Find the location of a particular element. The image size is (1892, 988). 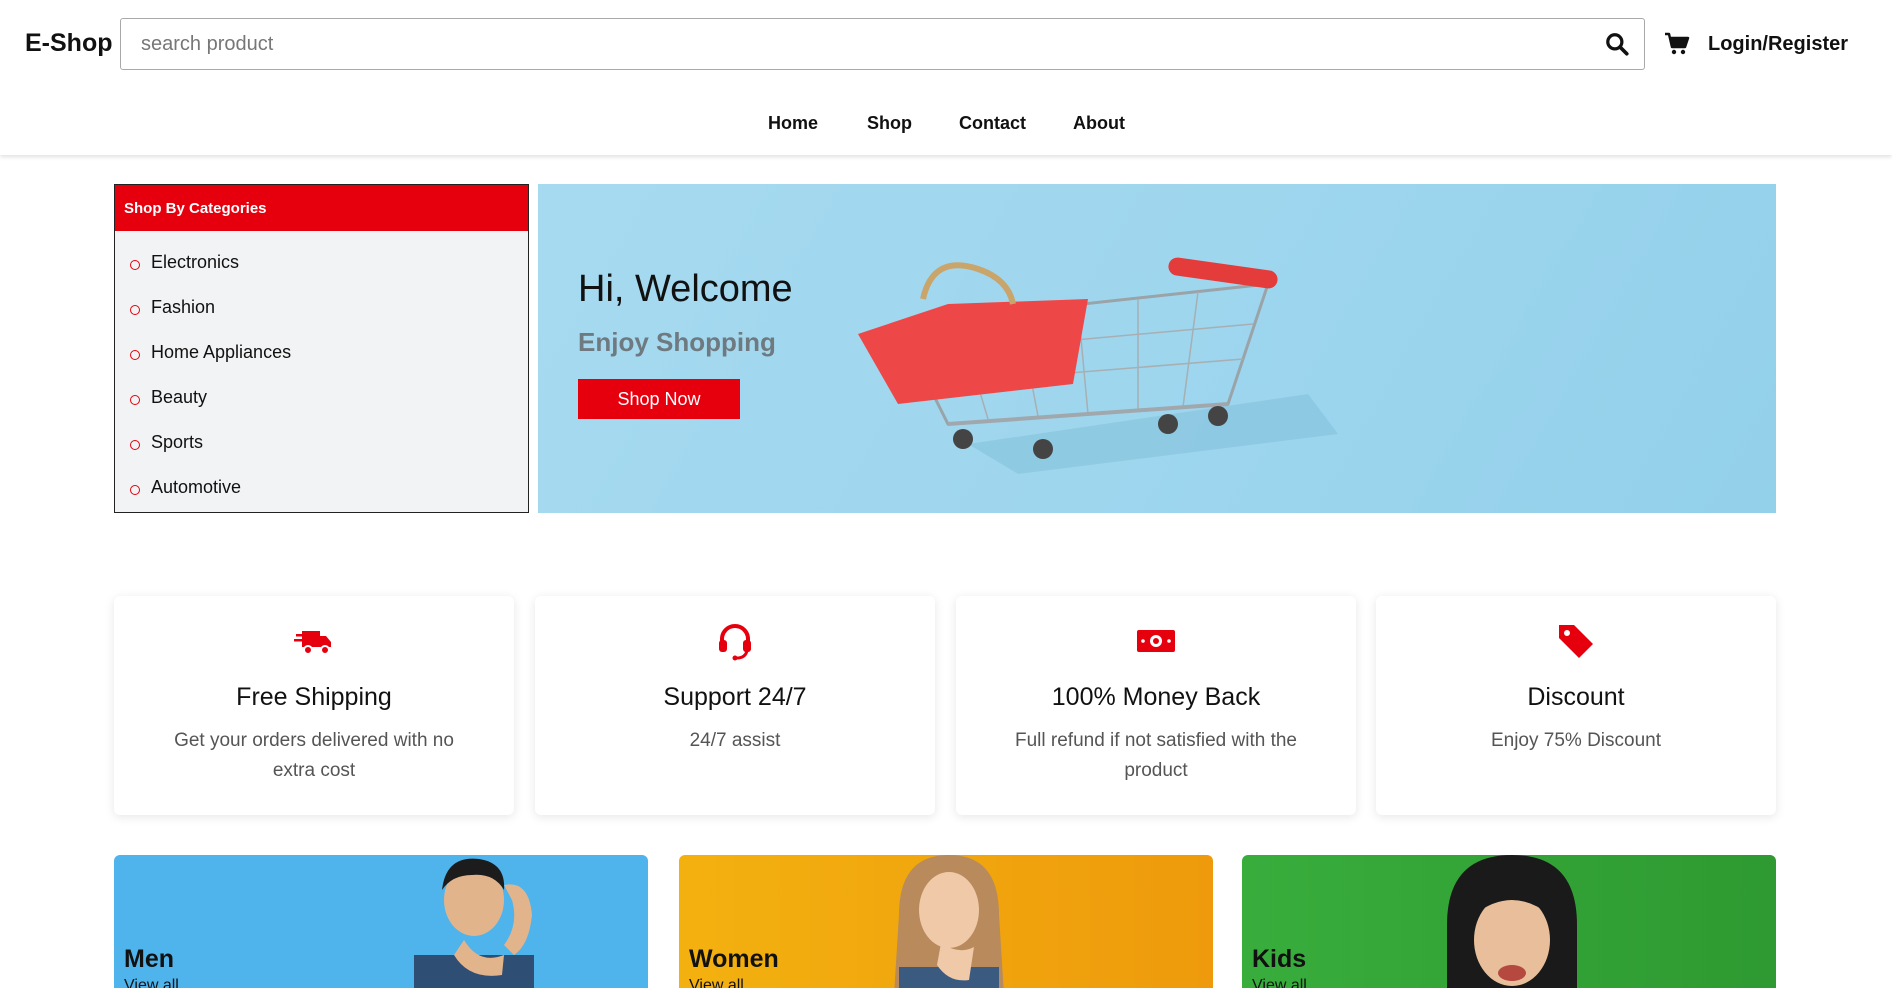

category-item-fashion: Fashion is located at coordinates (321, 307).